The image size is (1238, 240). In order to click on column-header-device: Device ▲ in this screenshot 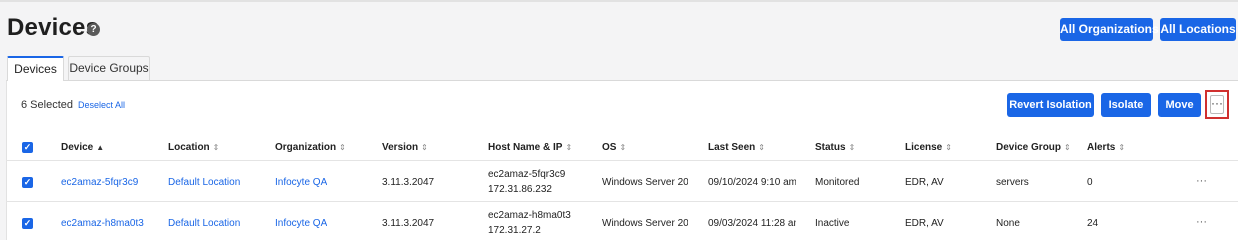, I will do `click(82, 147)`.